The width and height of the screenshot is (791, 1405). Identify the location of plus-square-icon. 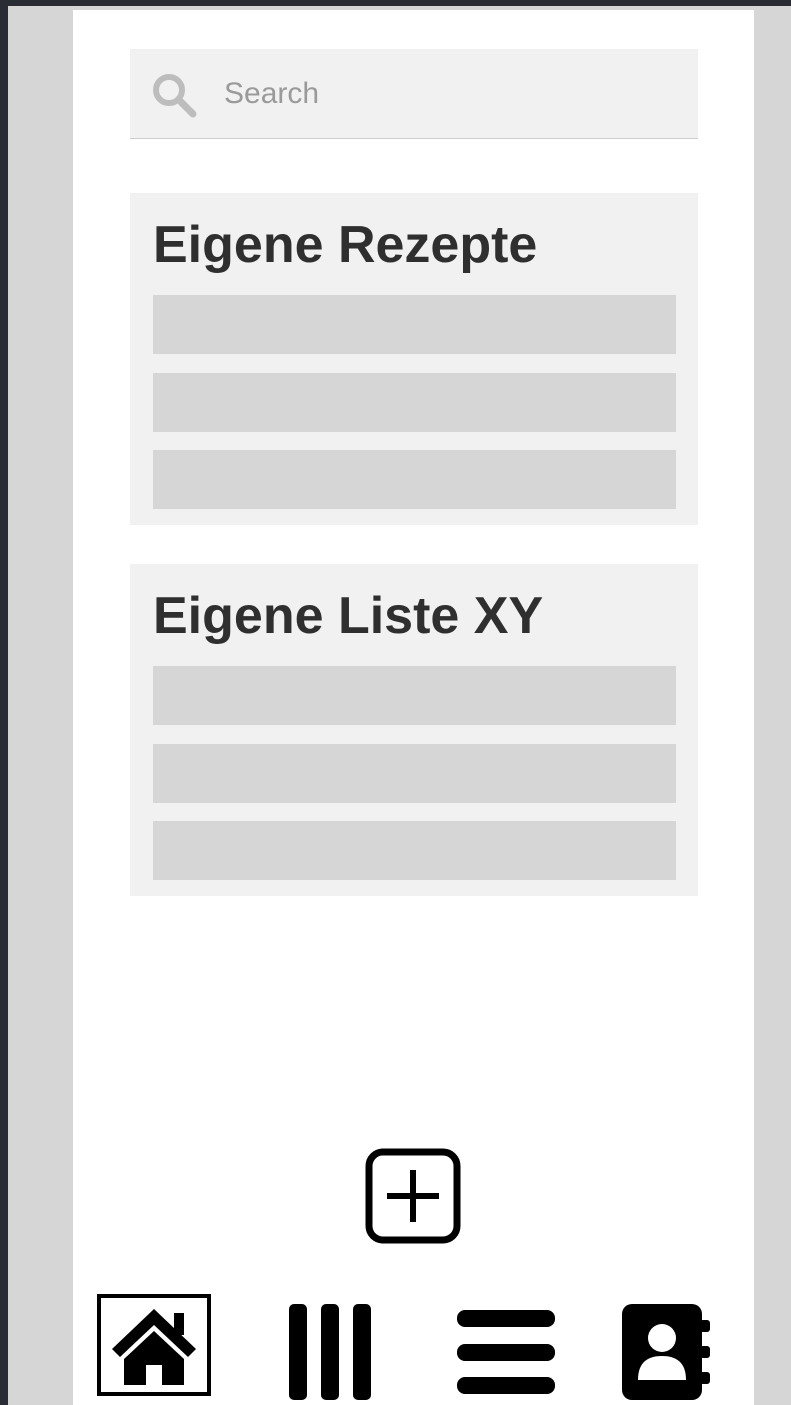
(413, 1196).